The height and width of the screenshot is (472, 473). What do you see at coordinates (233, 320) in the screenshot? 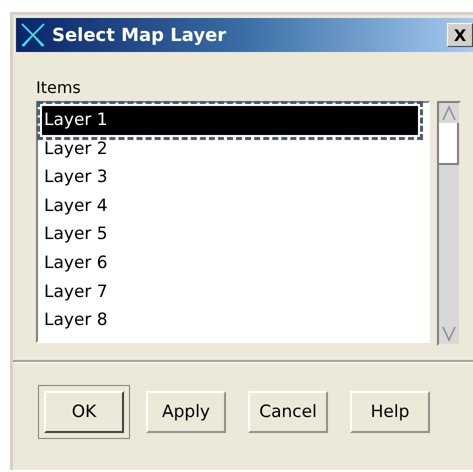
I see `list-item: Layer 8` at bounding box center [233, 320].